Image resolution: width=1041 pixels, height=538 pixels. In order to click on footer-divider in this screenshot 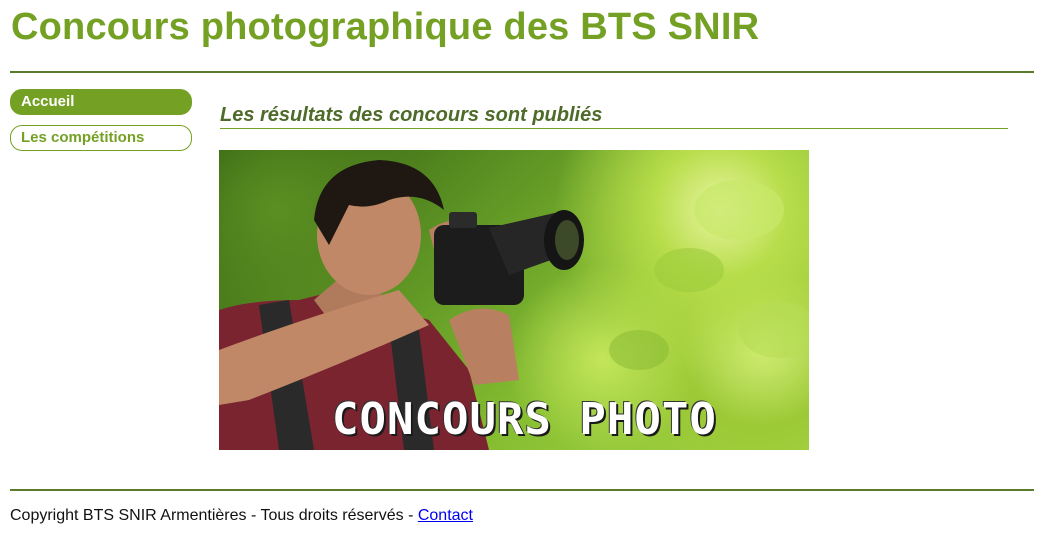, I will do `click(522, 490)`.